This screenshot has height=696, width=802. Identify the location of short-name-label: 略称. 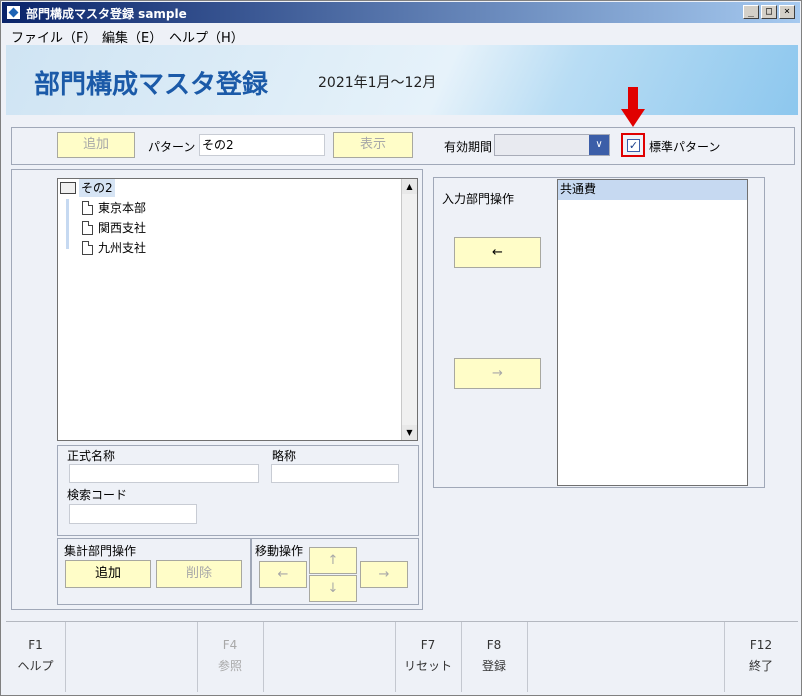
(284, 456).